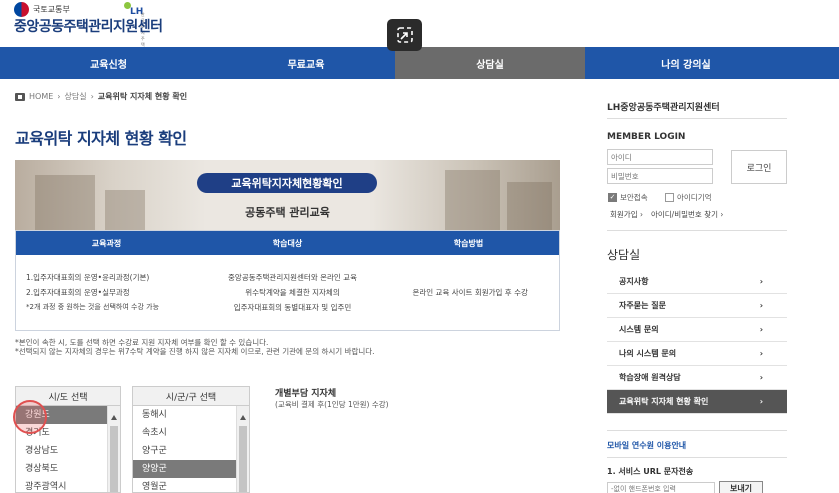  What do you see at coordinates (646, 137) in the screenshot?
I see `login-title: MEMBER LOGIN` at bounding box center [646, 137].